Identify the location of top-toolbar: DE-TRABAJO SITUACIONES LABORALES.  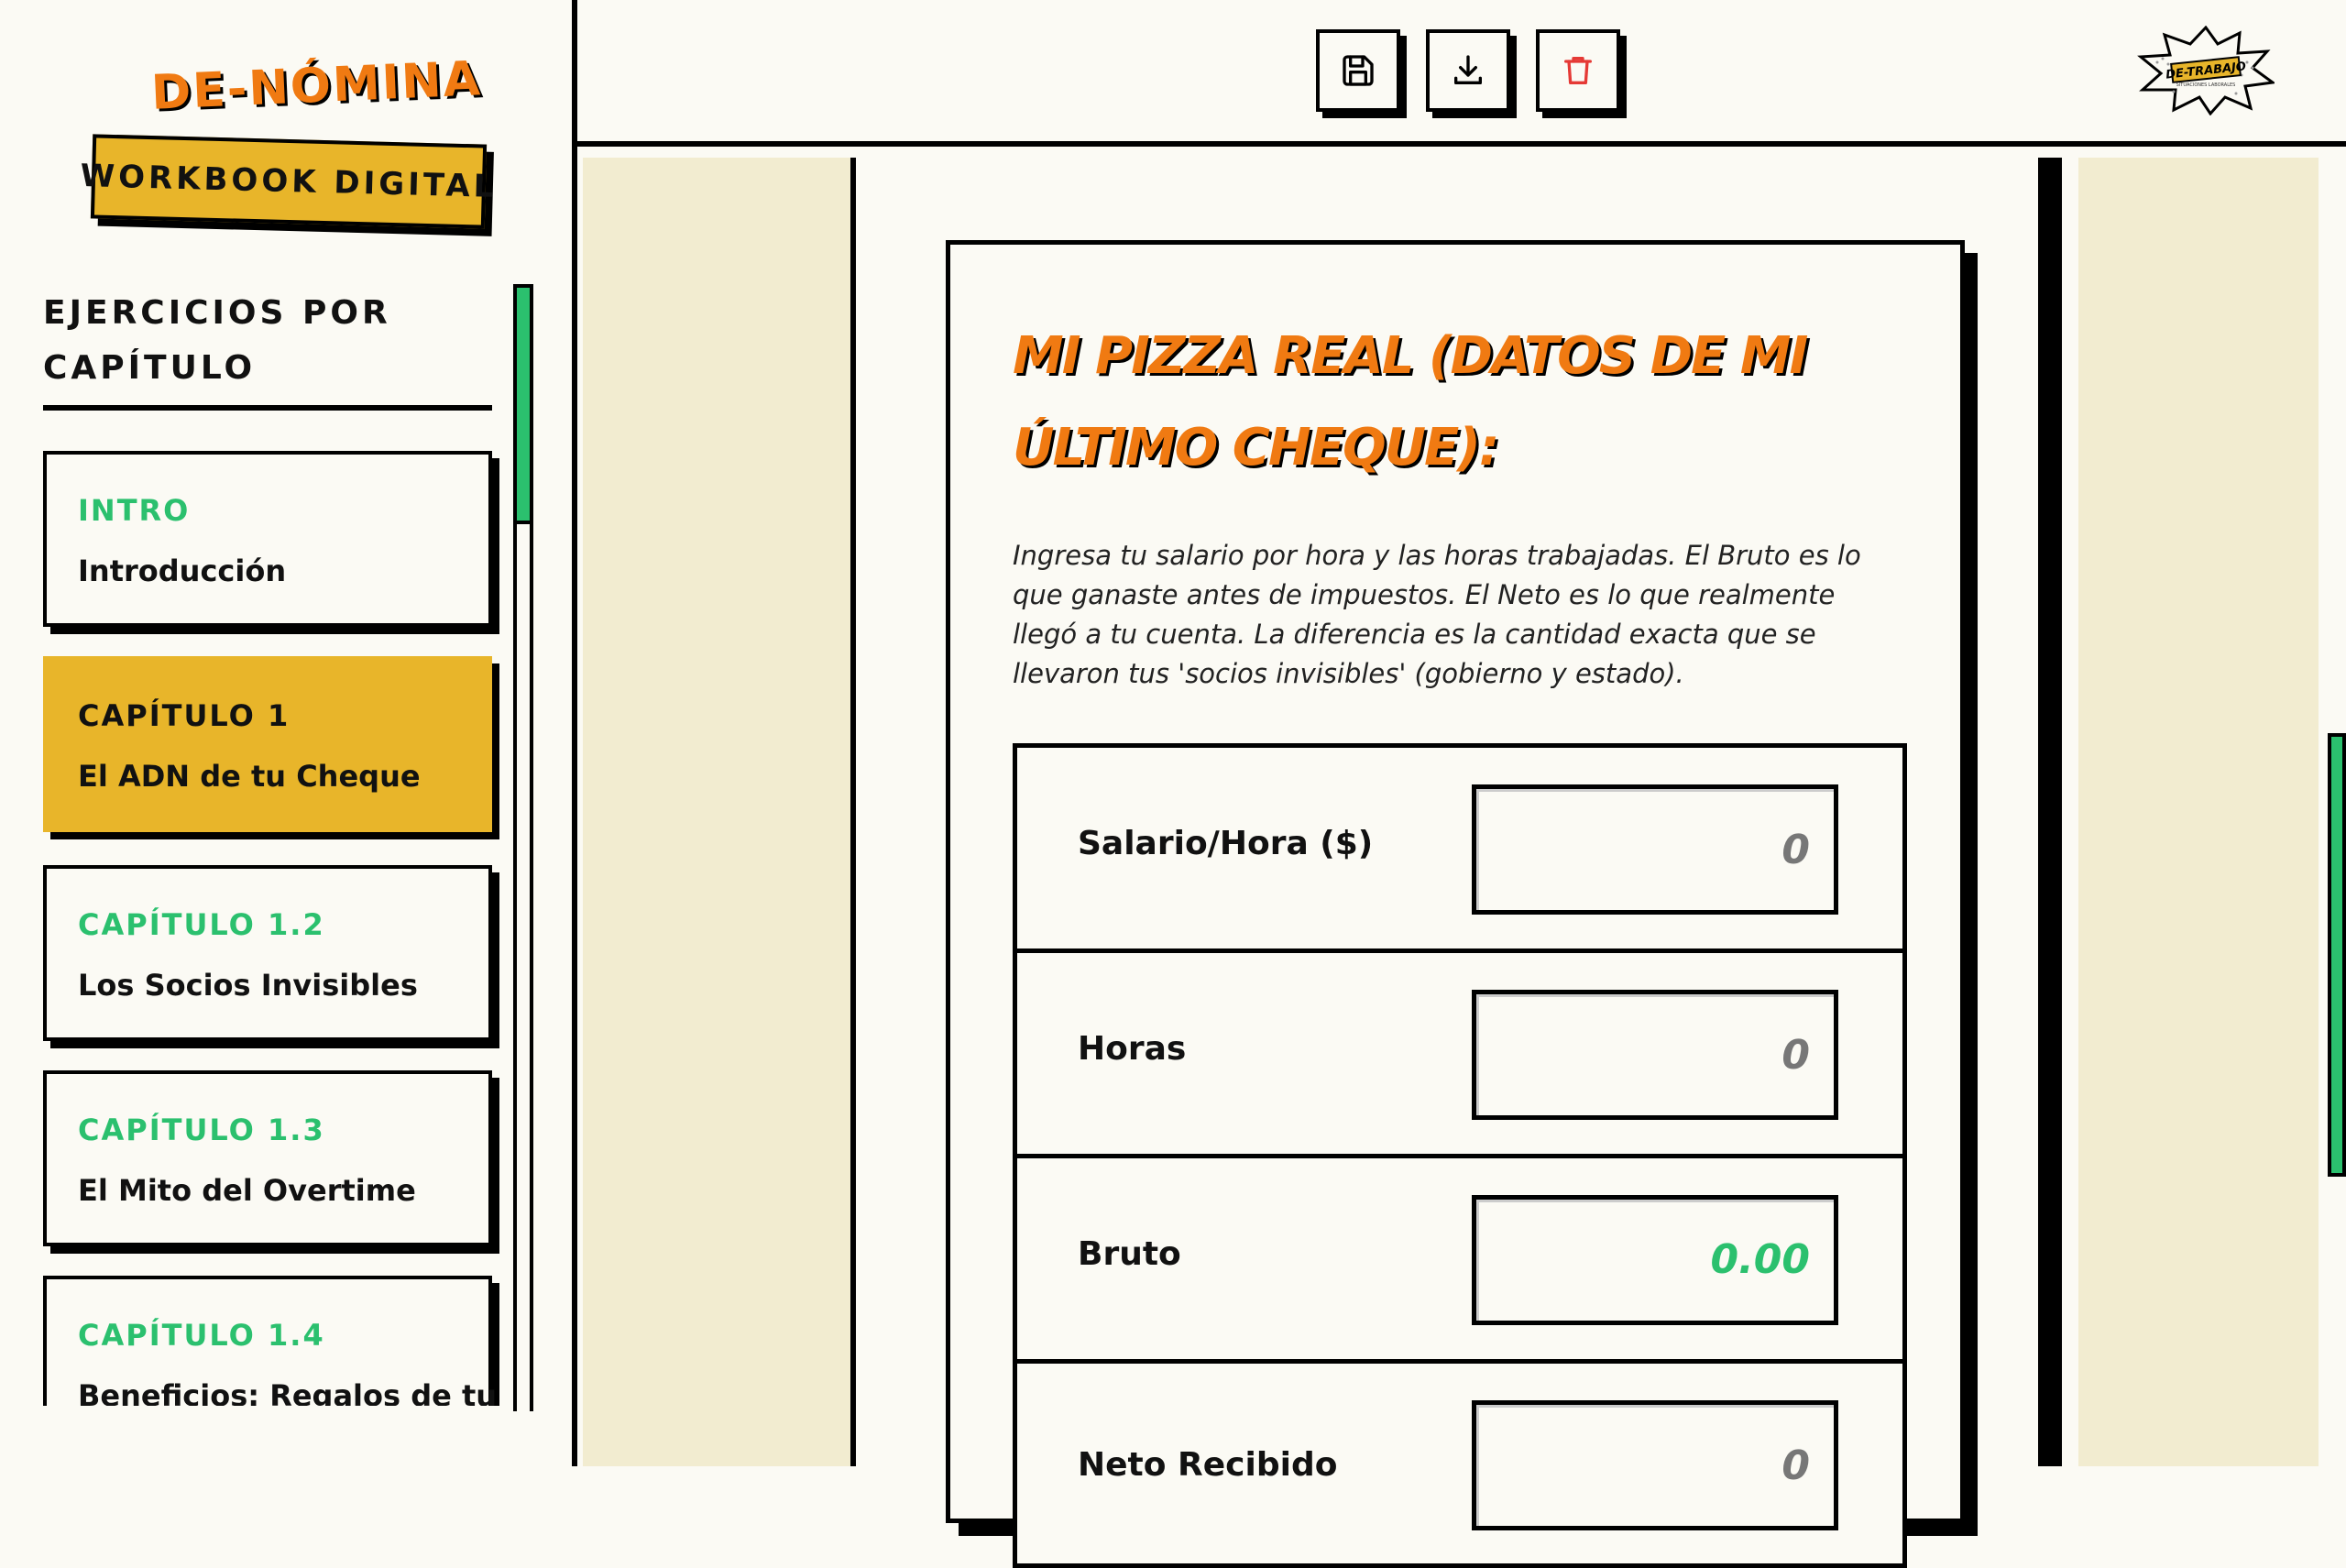
(1461, 73).